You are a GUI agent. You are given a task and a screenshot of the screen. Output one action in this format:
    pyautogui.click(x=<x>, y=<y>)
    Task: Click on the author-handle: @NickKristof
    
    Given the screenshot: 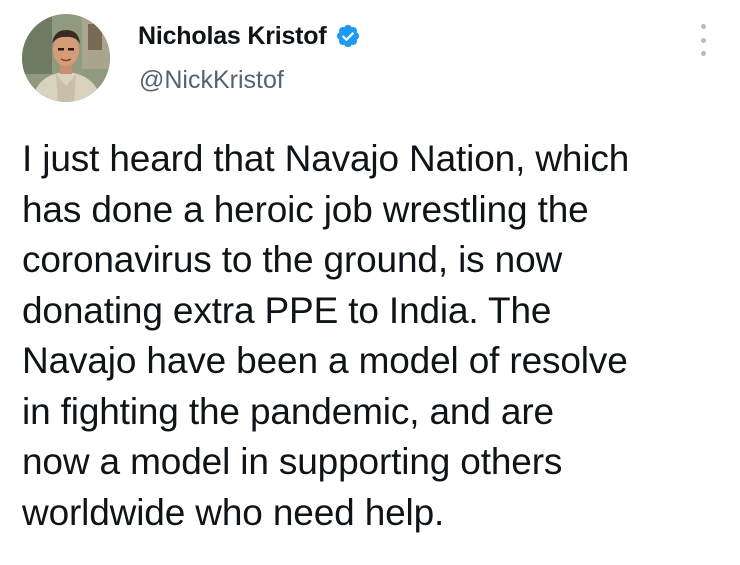 What is the action you would take?
    pyautogui.click(x=211, y=80)
    